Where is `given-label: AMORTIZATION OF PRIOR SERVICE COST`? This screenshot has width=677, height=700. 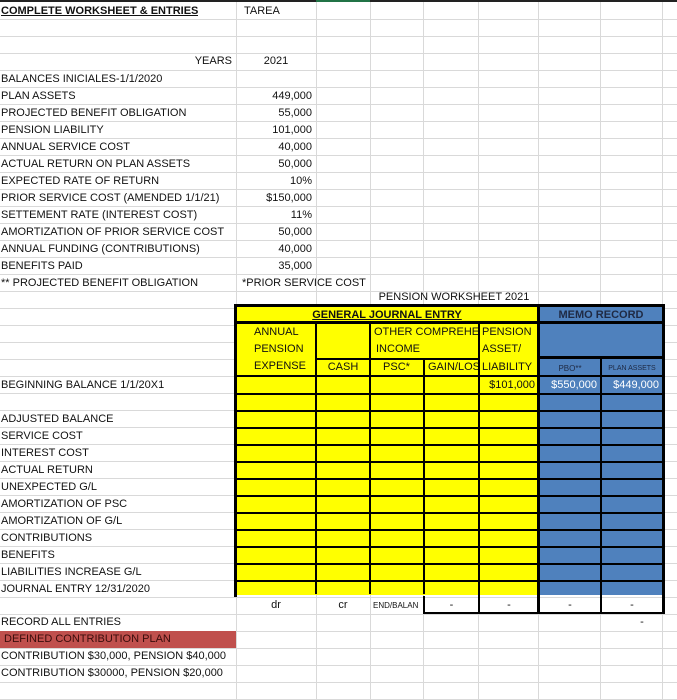
given-label: AMORTIZATION OF PRIOR SERVICE COST is located at coordinates (112, 232).